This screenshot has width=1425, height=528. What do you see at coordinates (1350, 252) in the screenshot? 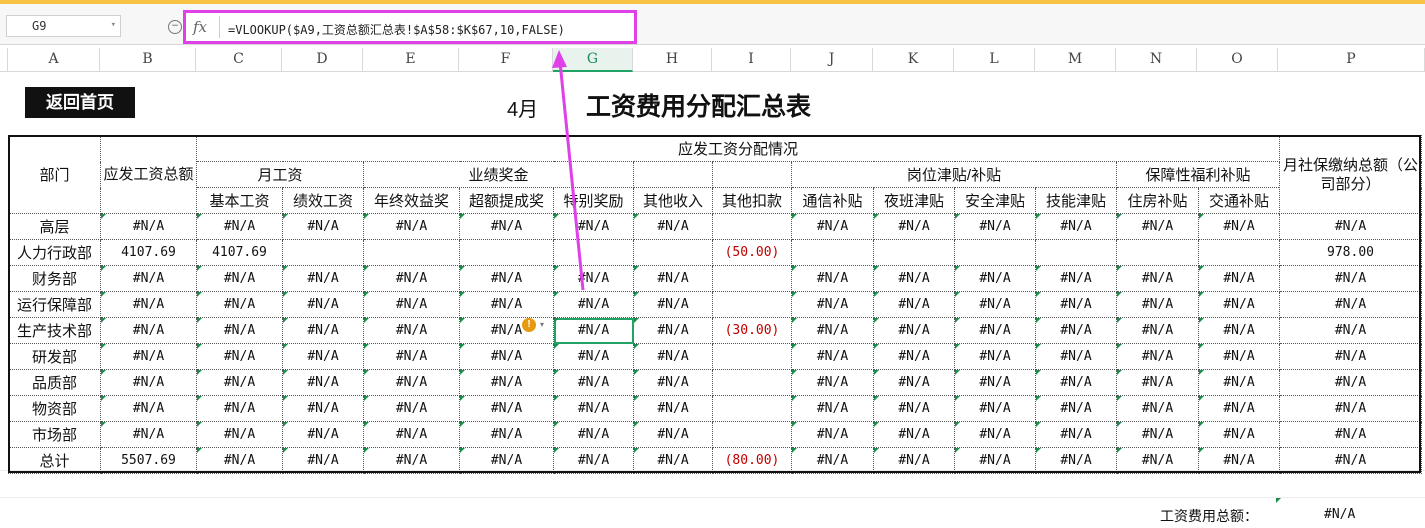
I see `value-cell: 978.00` at bounding box center [1350, 252].